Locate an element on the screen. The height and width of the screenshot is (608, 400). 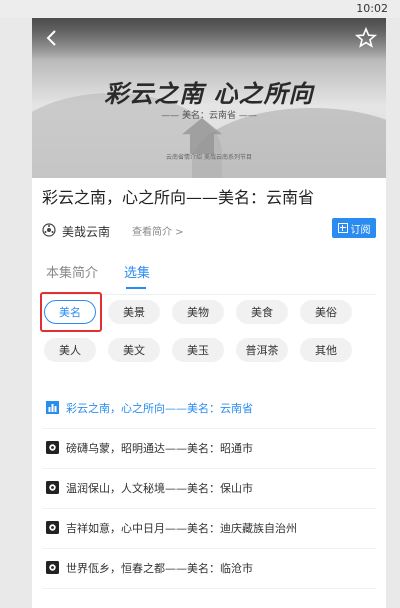
category-chip-meijing: 美景 is located at coordinates (134, 312).